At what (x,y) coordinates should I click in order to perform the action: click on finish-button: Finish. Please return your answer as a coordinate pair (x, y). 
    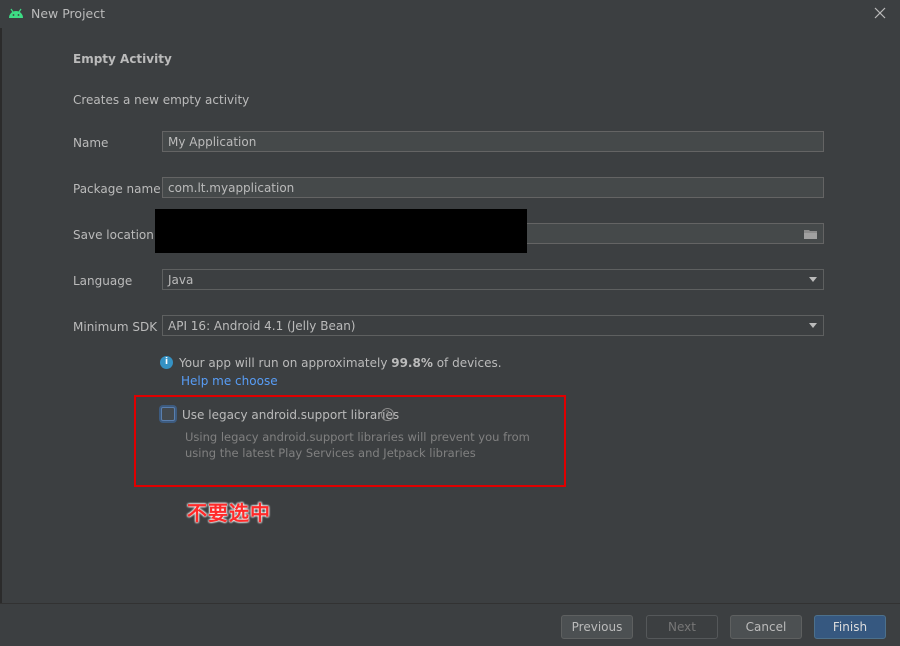
    Looking at the image, I should click on (850, 627).